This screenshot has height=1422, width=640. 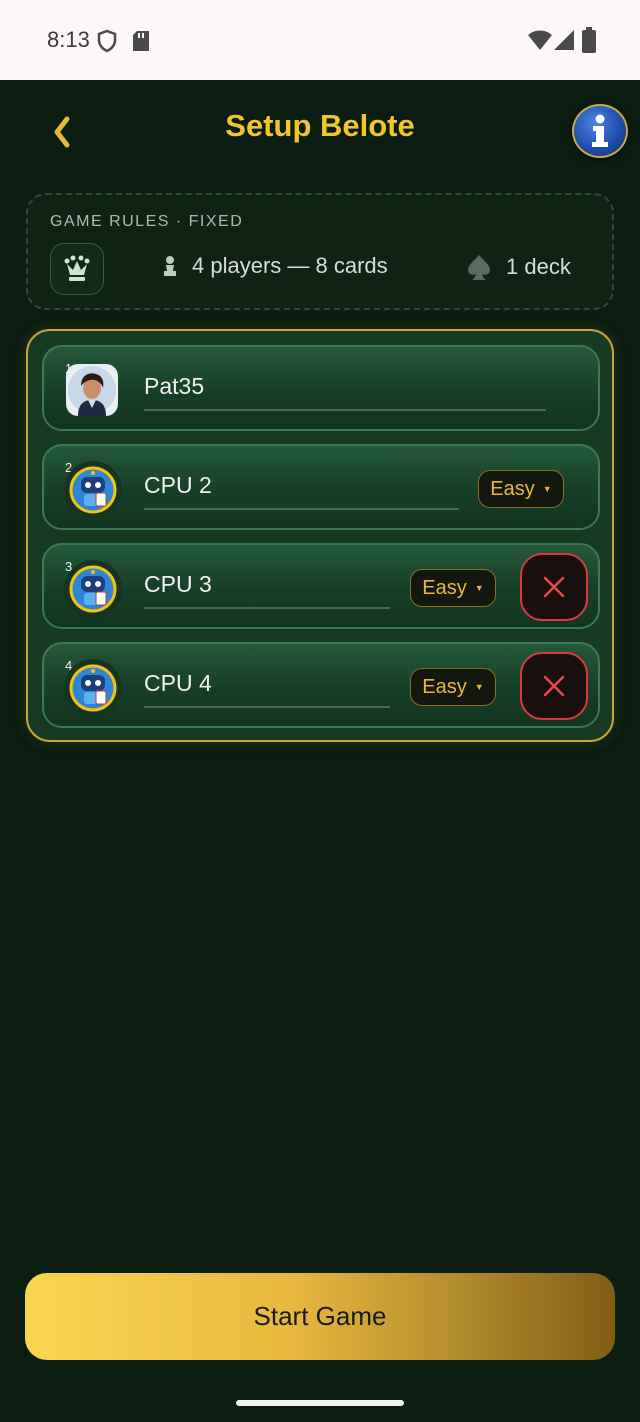 I want to click on rules-deck: 1 deck, so click(x=518, y=267).